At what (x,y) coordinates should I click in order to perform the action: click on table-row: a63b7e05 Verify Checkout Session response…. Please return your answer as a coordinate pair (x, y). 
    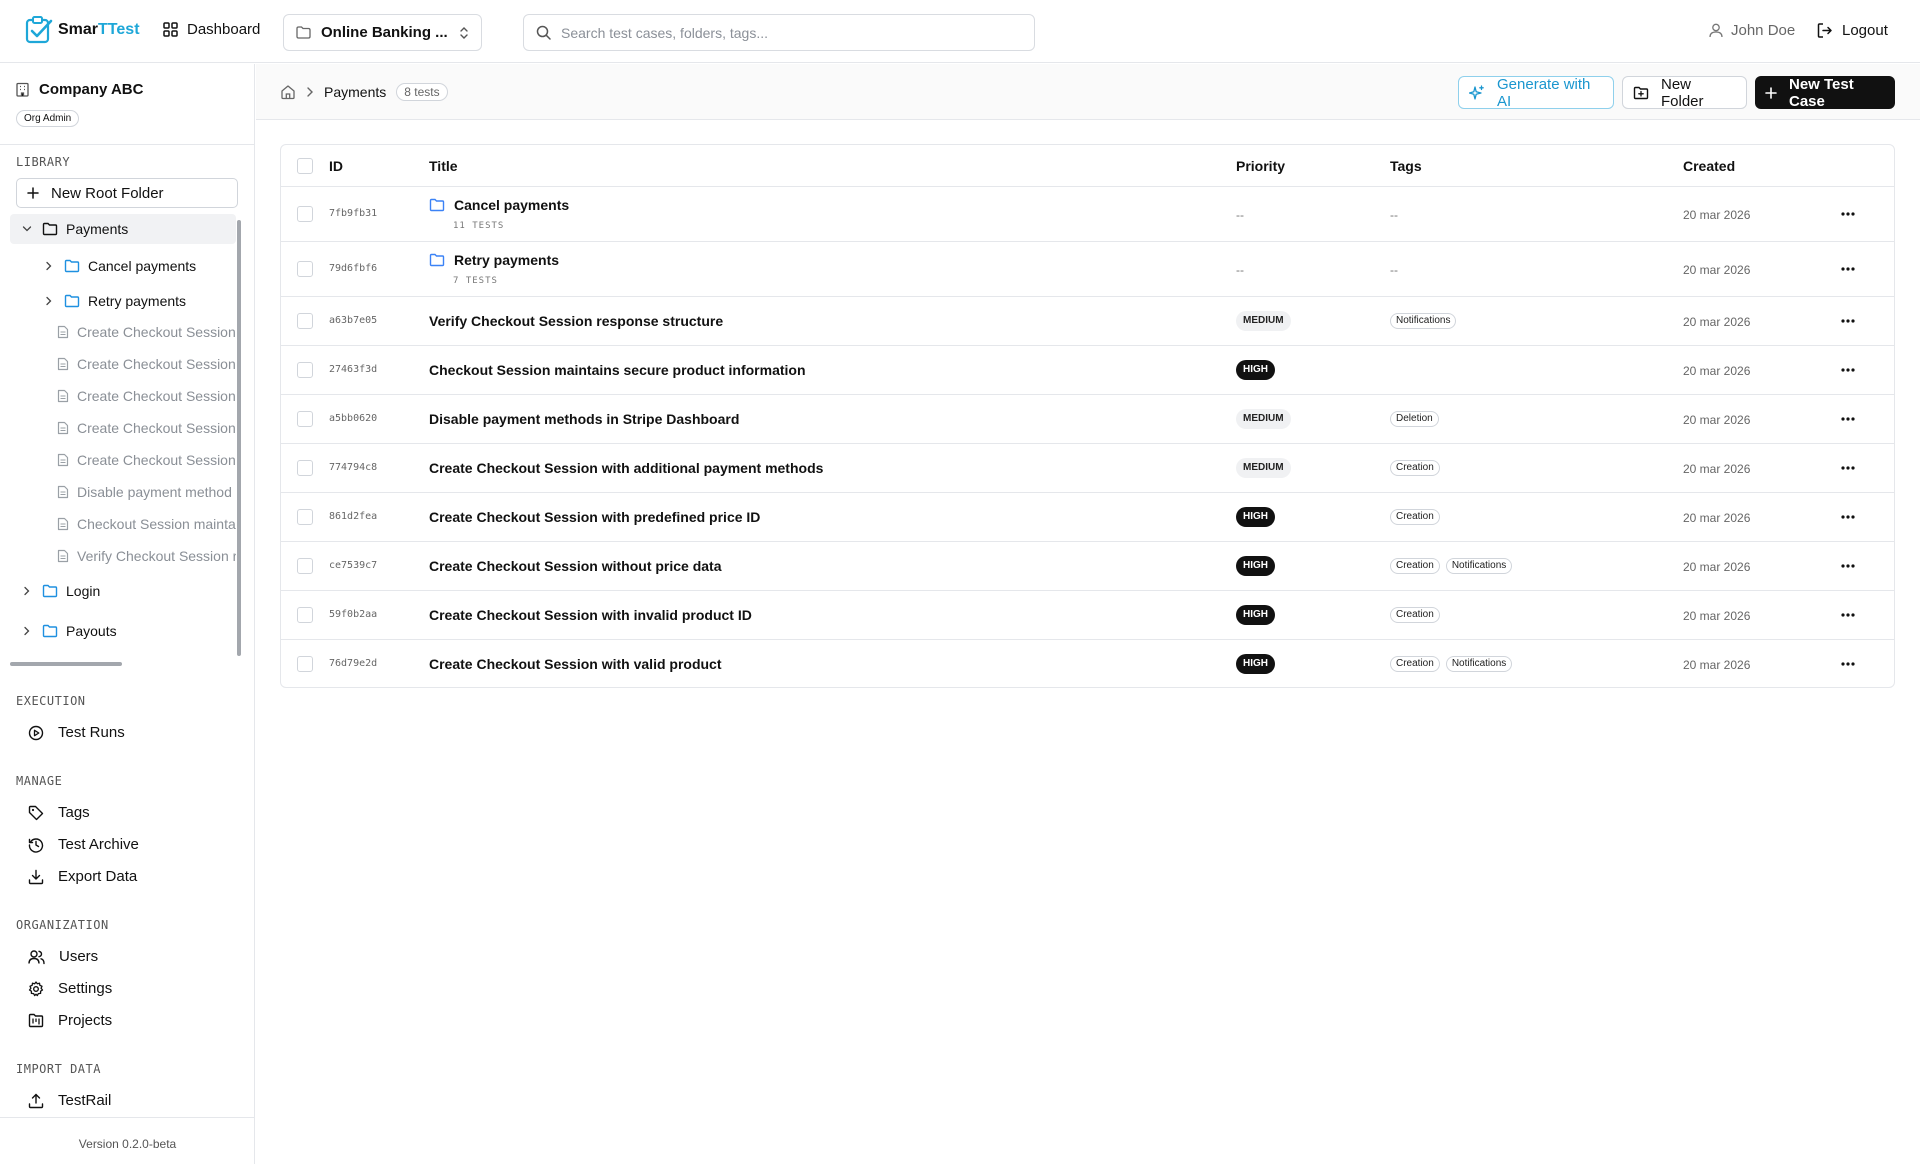
    Looking at the image, I should click on (1087, 321).